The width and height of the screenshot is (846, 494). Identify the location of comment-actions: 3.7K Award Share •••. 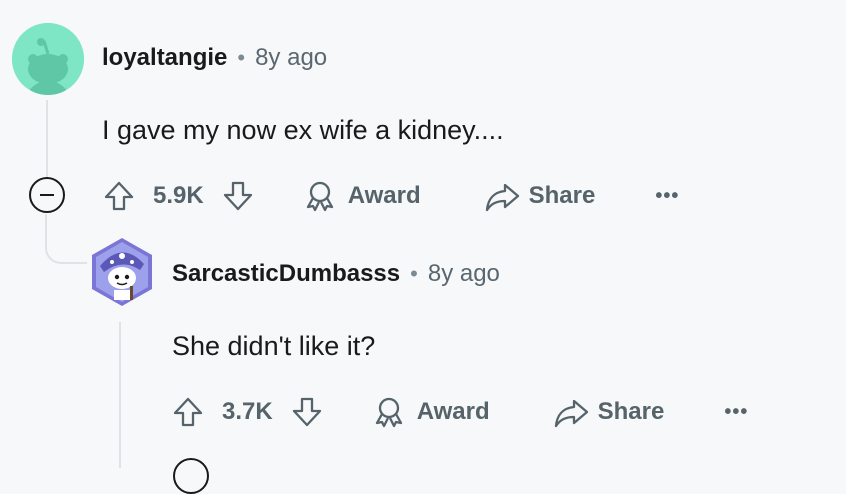
(459, 412).